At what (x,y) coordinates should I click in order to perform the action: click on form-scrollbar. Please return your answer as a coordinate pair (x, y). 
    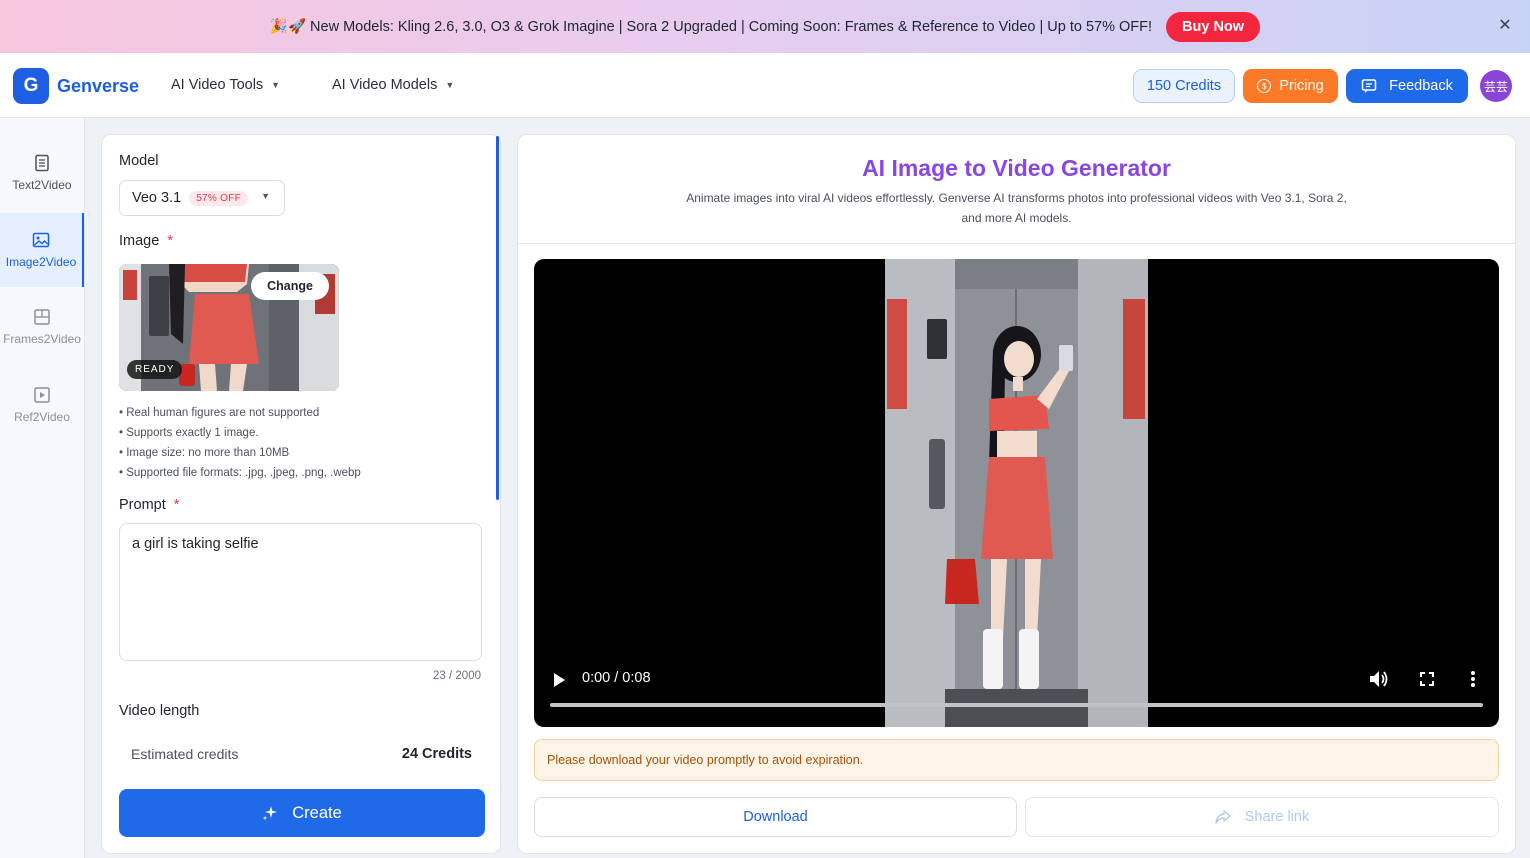
    Looking at the image, I should click on (497, 318).